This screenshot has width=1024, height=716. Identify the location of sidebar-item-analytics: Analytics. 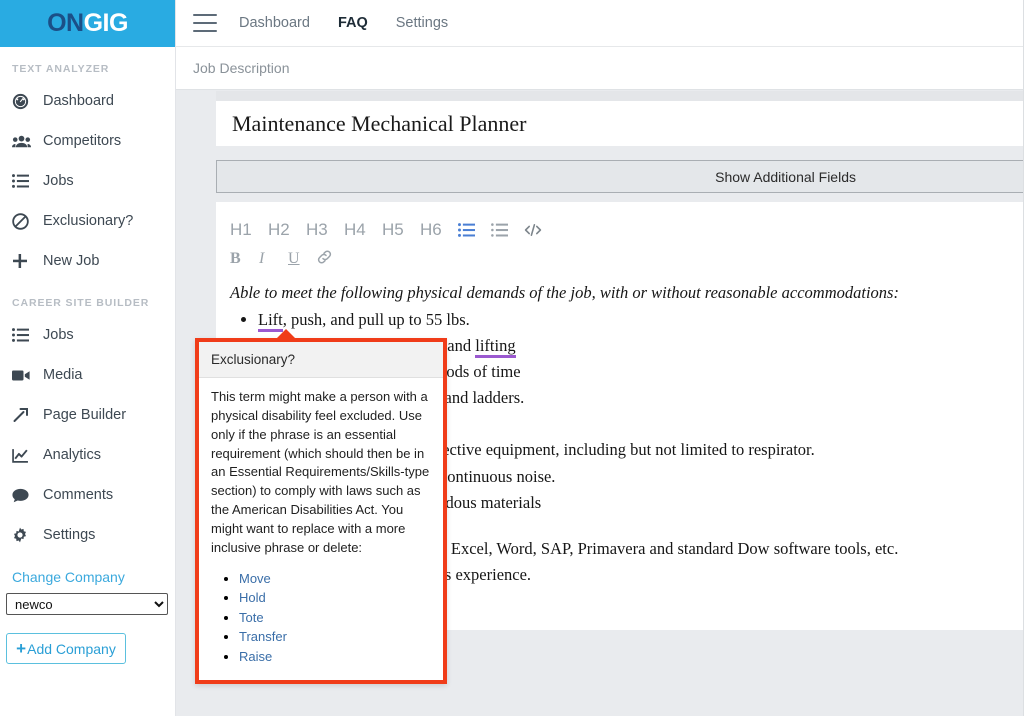
(87, 455).